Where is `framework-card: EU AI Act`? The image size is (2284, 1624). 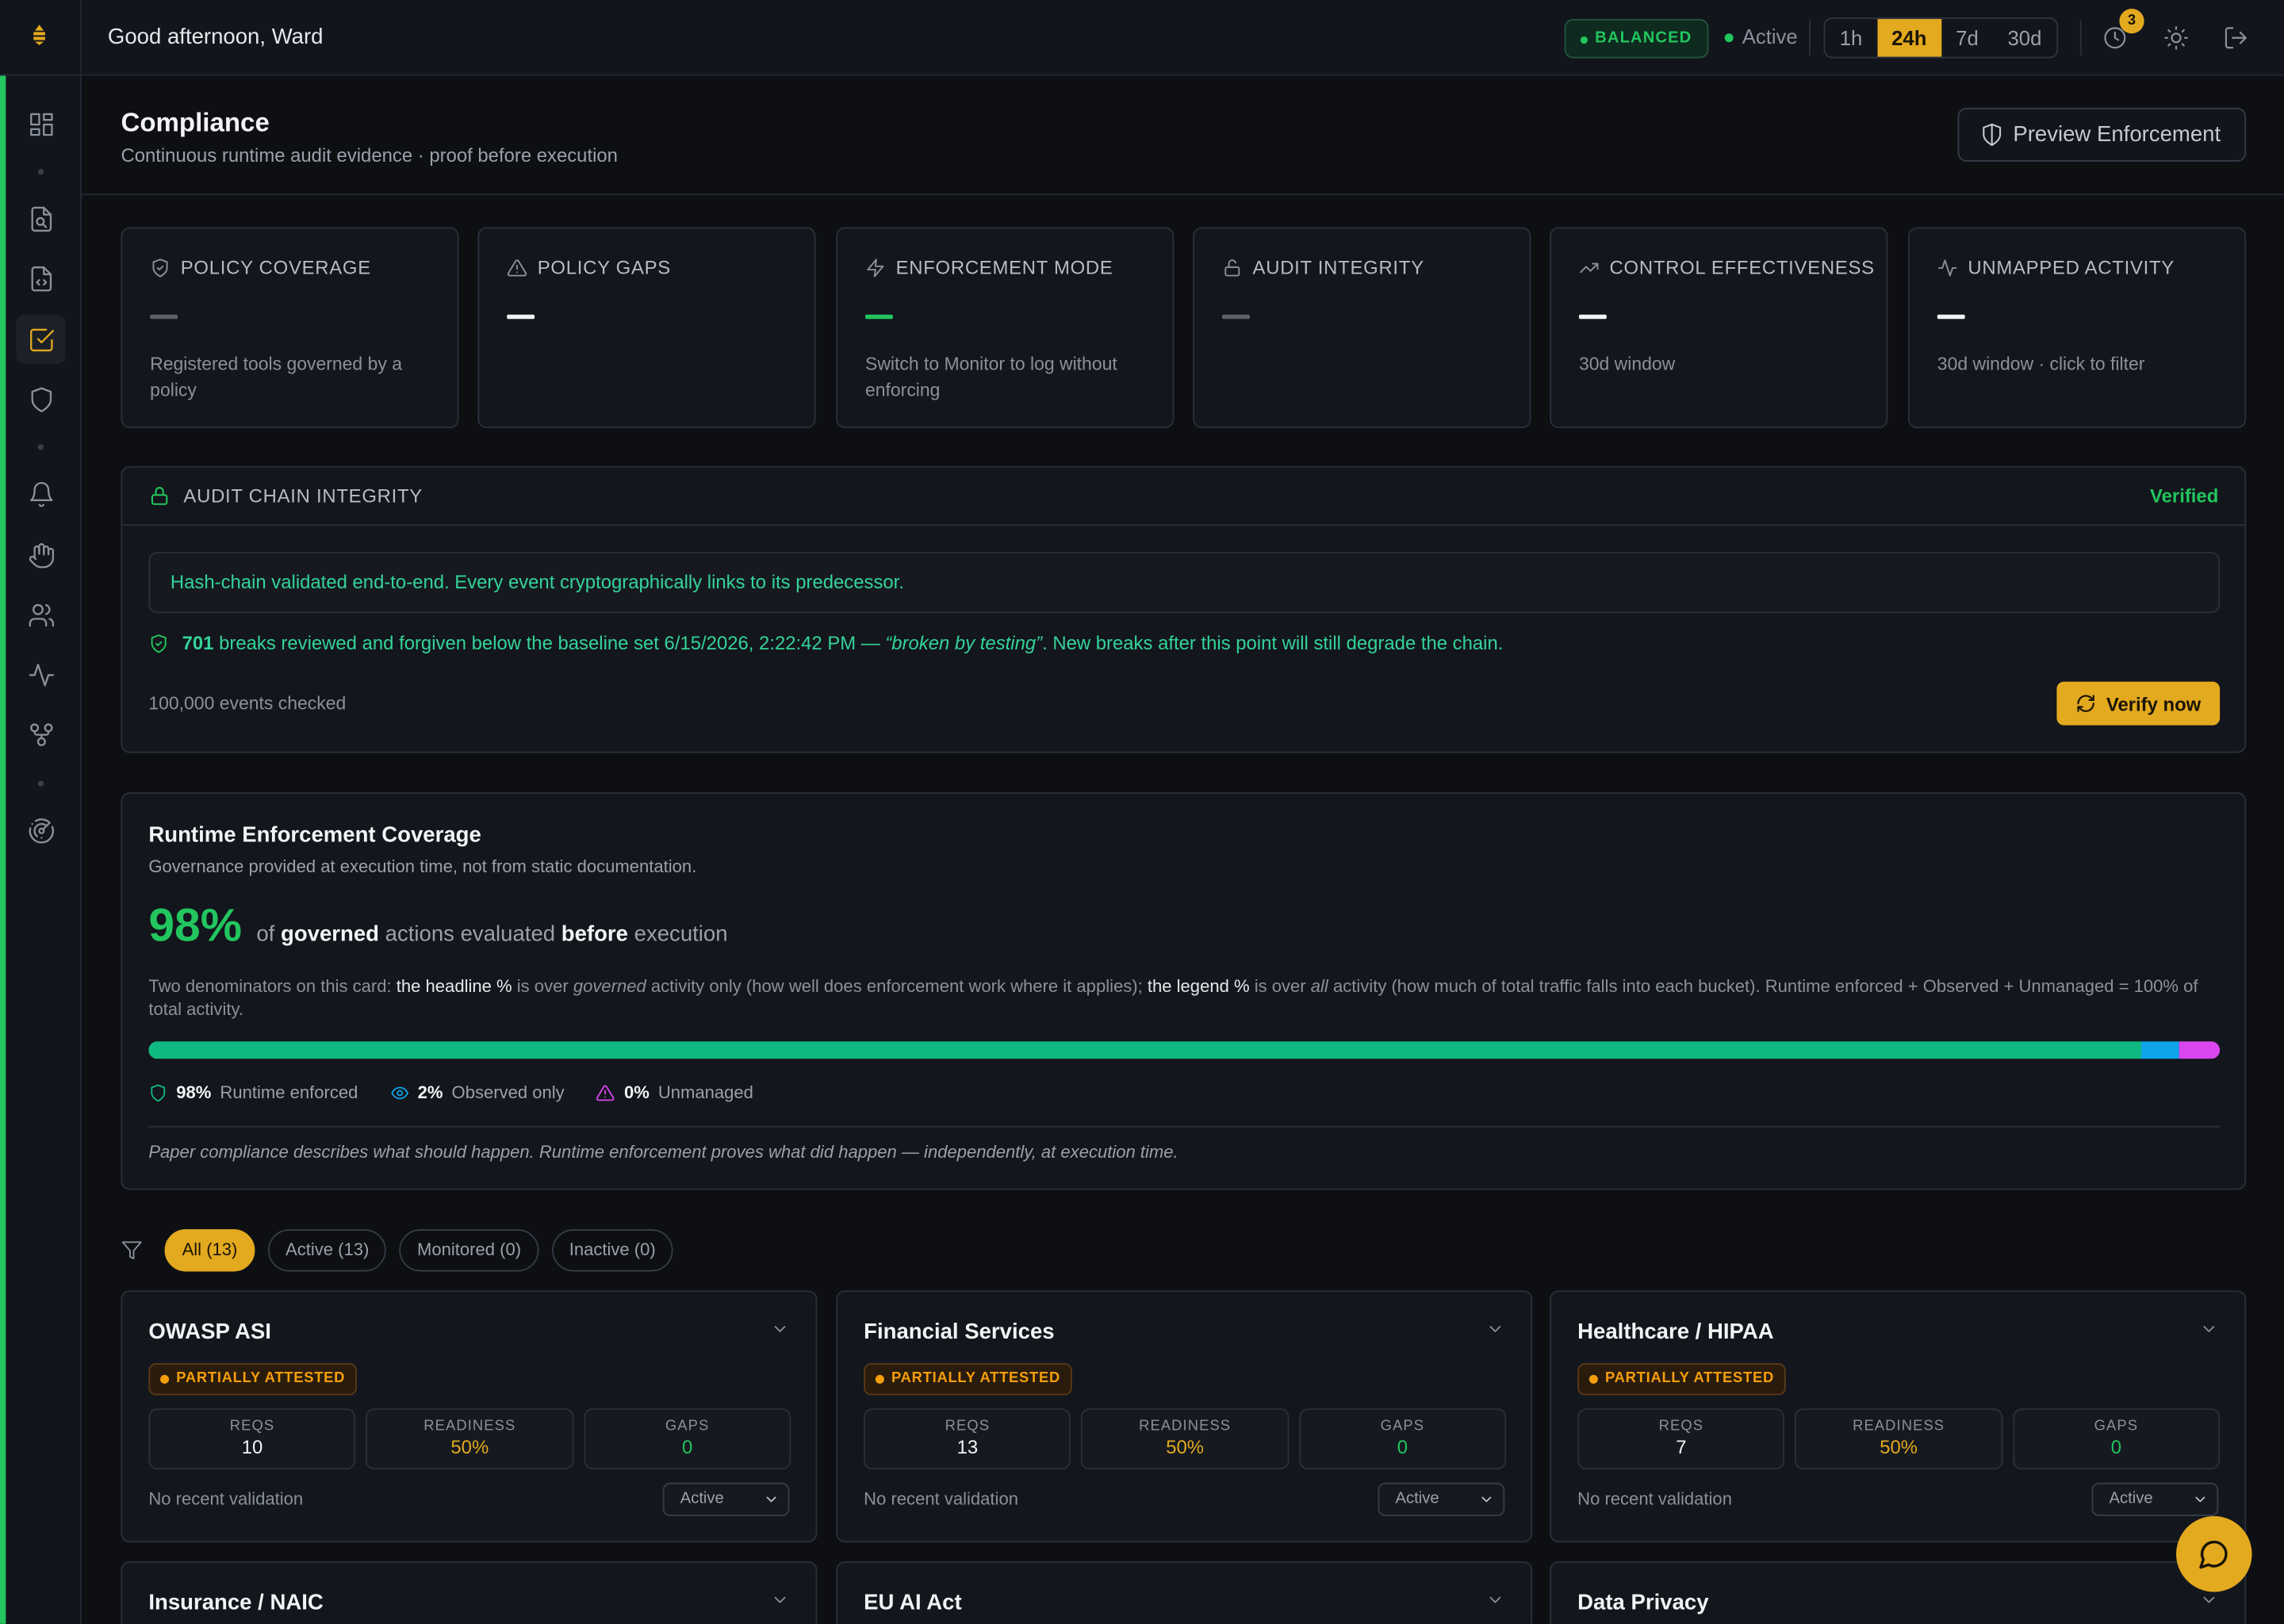 framework-card: EU AI Act is located at coordinates (1184, 1592).